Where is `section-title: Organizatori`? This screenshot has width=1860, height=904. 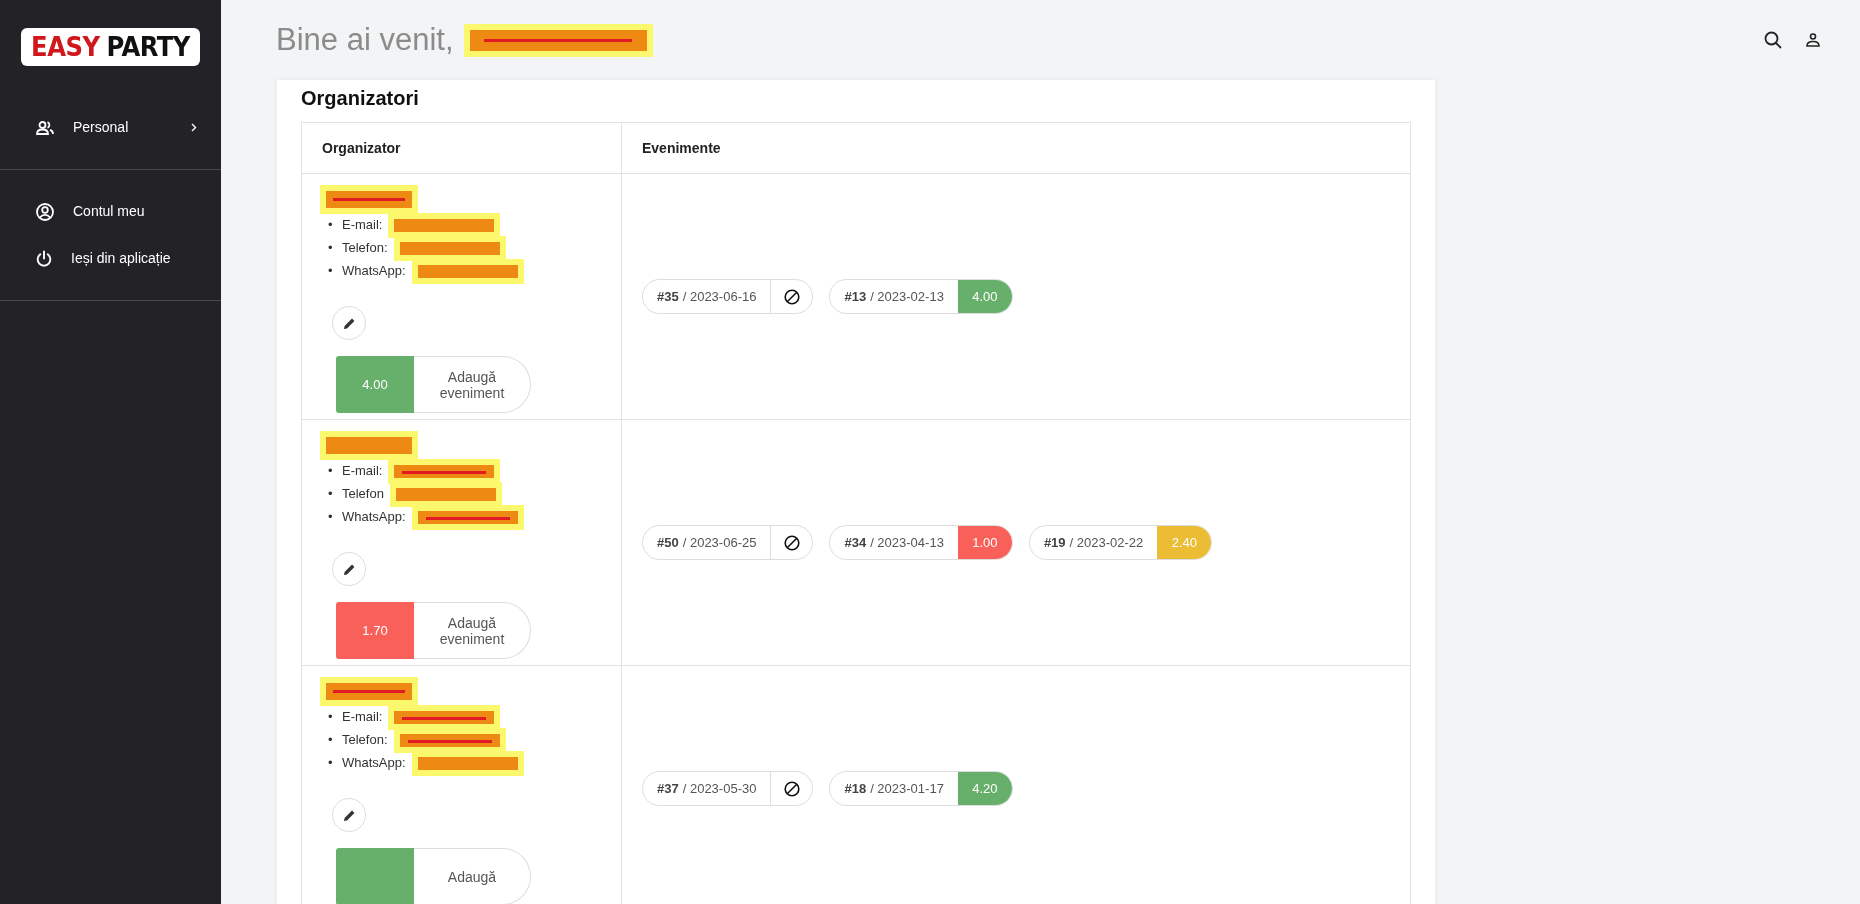
section-title: Organizatori is located at coordinates (360, 98).